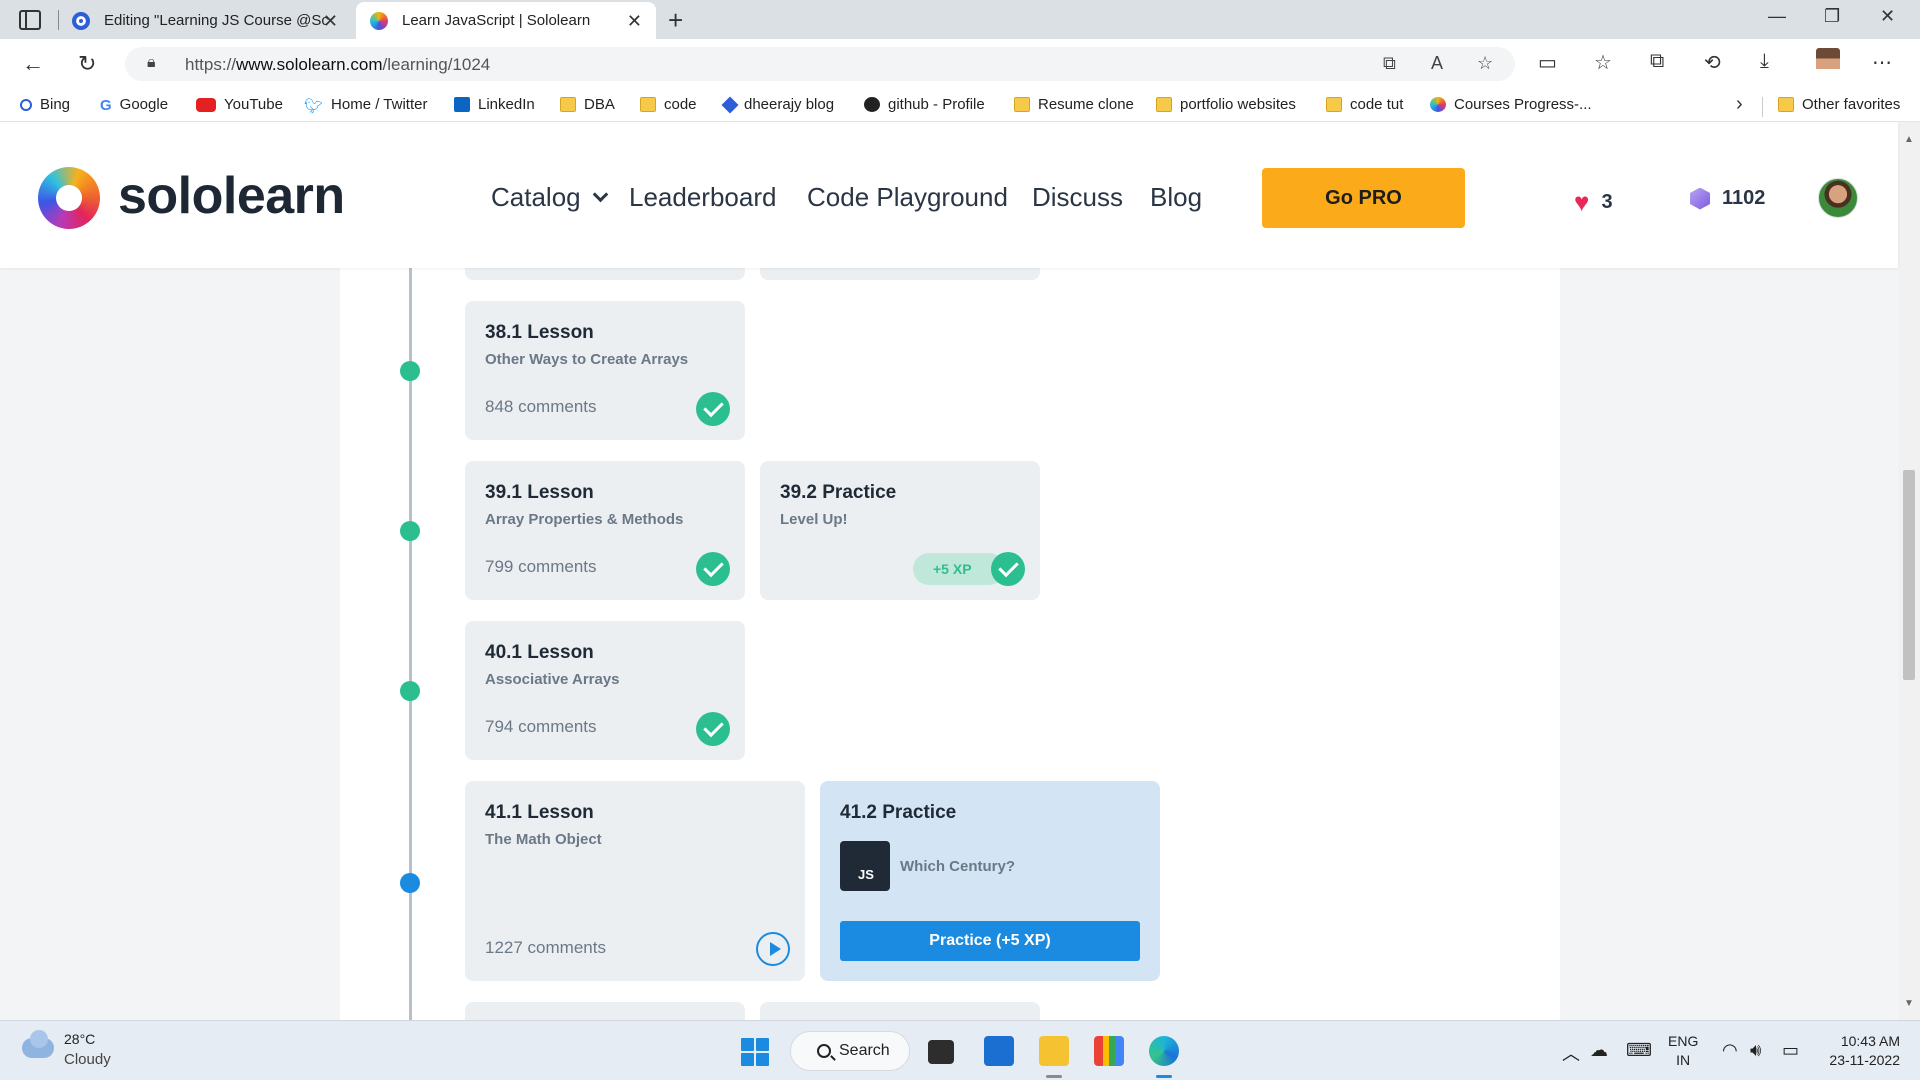 Image resolution: width=1920 pixels, height=1080 pixels. What do you see at coordinates (541, 567) in the screenshot?
I see `comments-link: 799 comments` at bounding box center [541, 567].